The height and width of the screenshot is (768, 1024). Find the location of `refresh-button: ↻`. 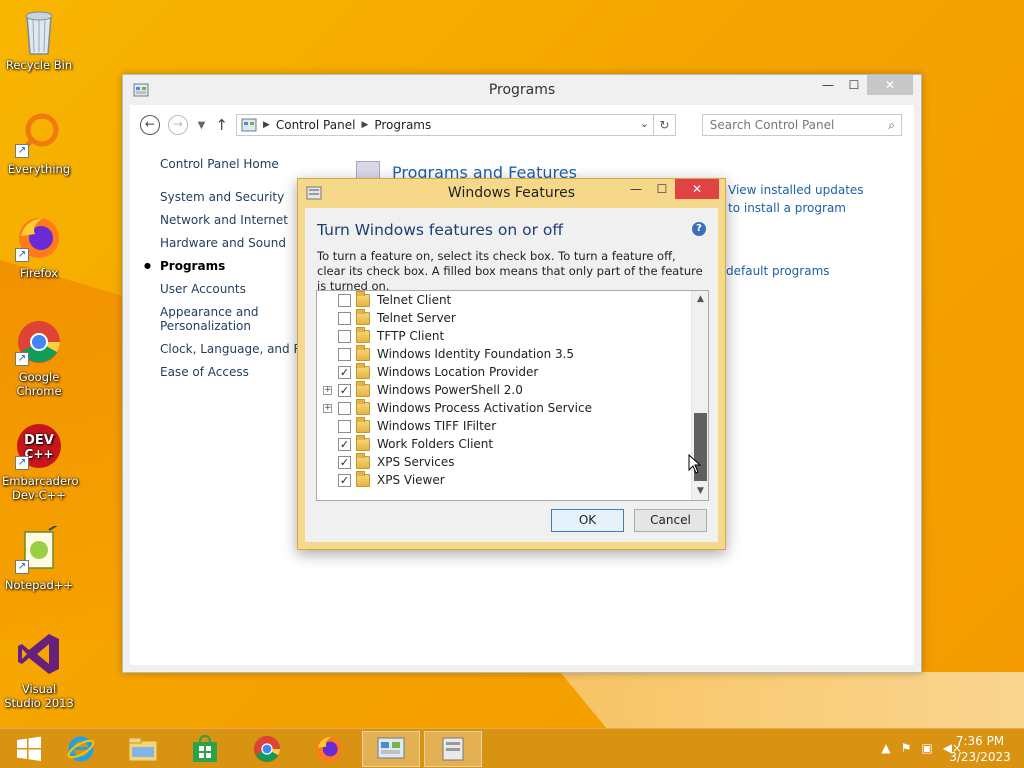

refresh-button: ↻ is located at coordinates (664, 125).